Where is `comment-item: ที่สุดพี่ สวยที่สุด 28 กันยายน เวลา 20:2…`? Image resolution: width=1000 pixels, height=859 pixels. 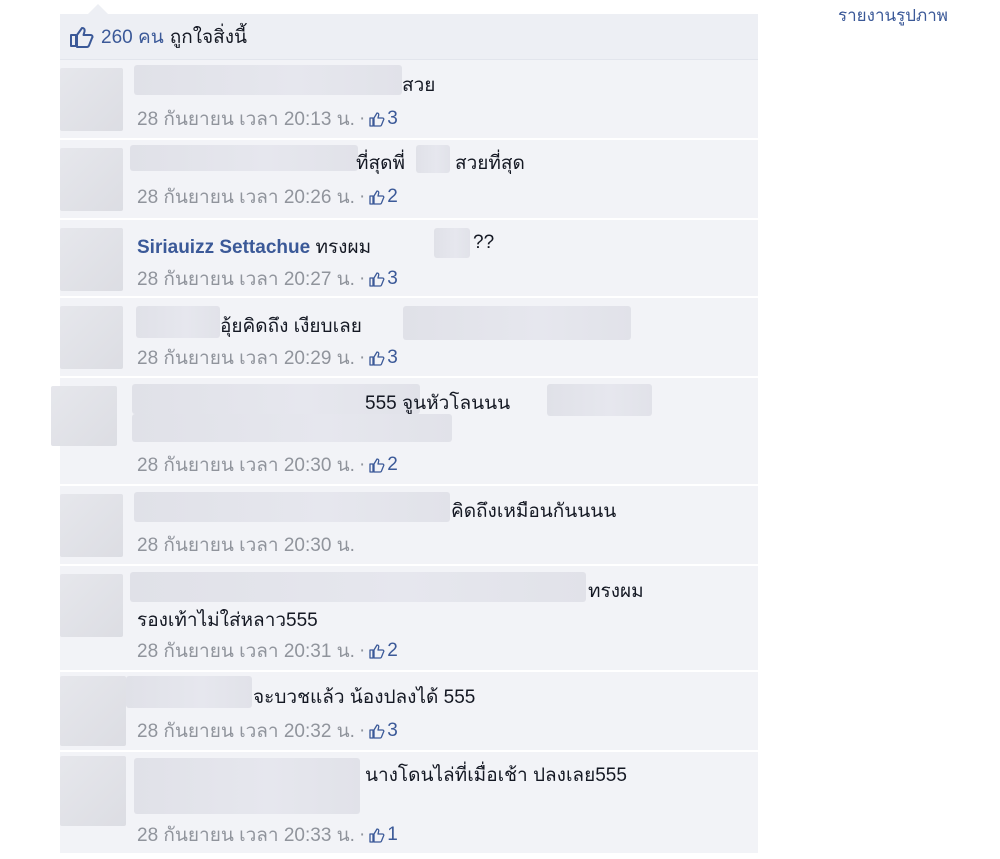
comment-item: ที่สุดพี่ สวยที่สุด 28 กันยายน เวลา 20:2… is located at coordinates (409, 180).